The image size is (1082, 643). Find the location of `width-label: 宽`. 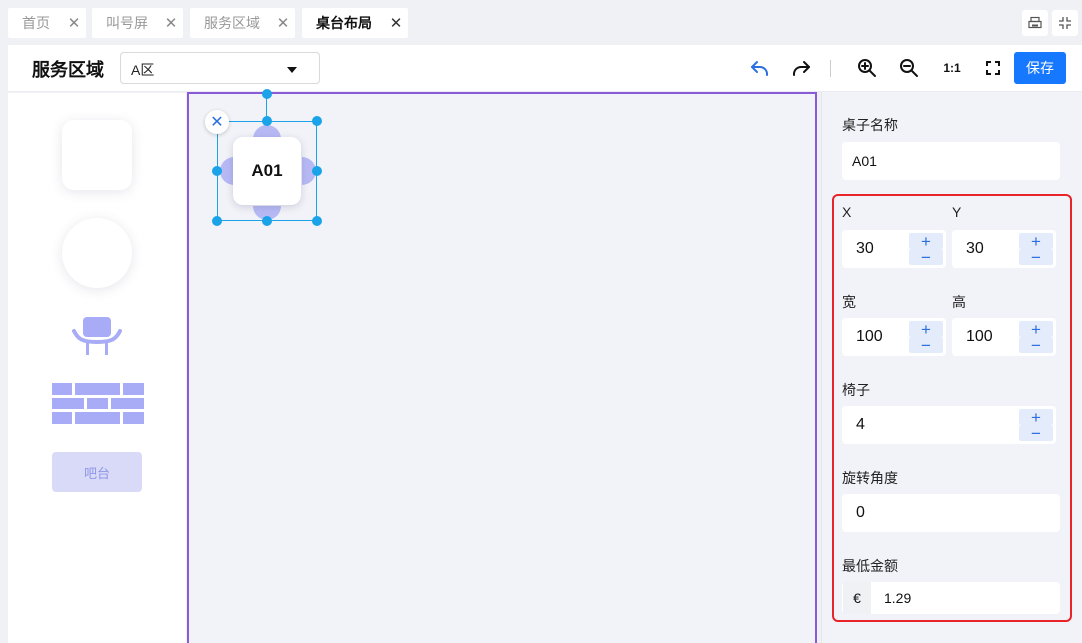

width-label: 宽 is located at coordinates (849, 302).